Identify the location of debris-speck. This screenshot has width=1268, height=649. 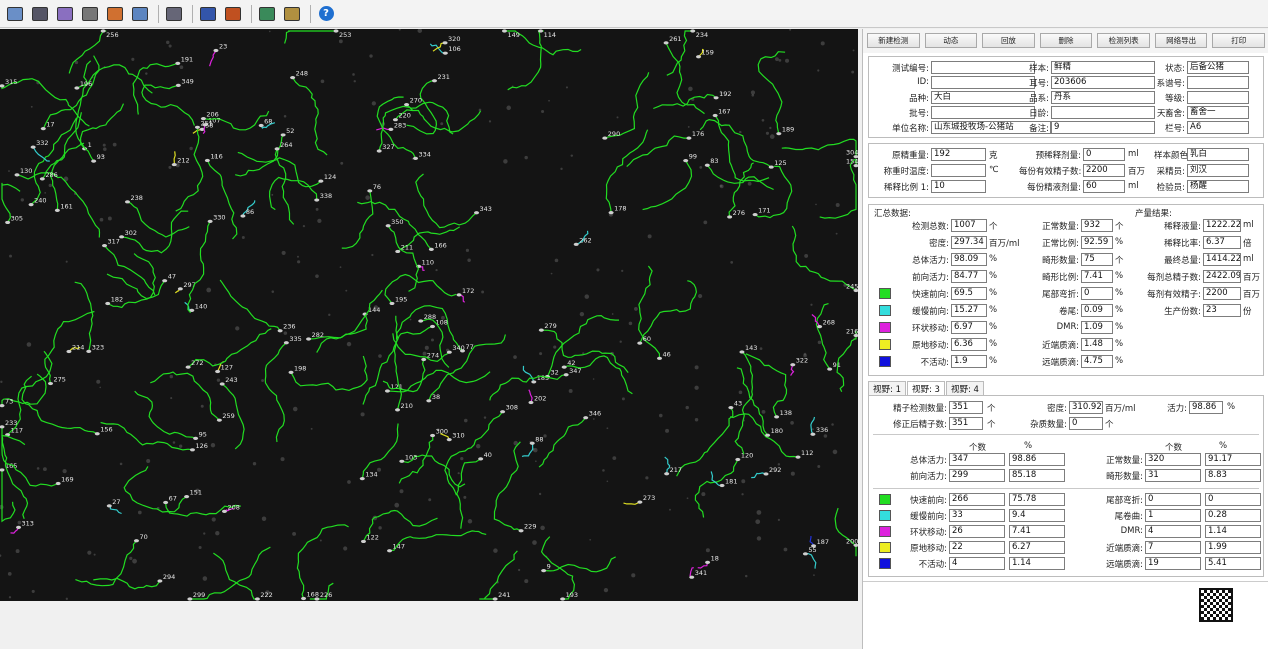
(779, 519).